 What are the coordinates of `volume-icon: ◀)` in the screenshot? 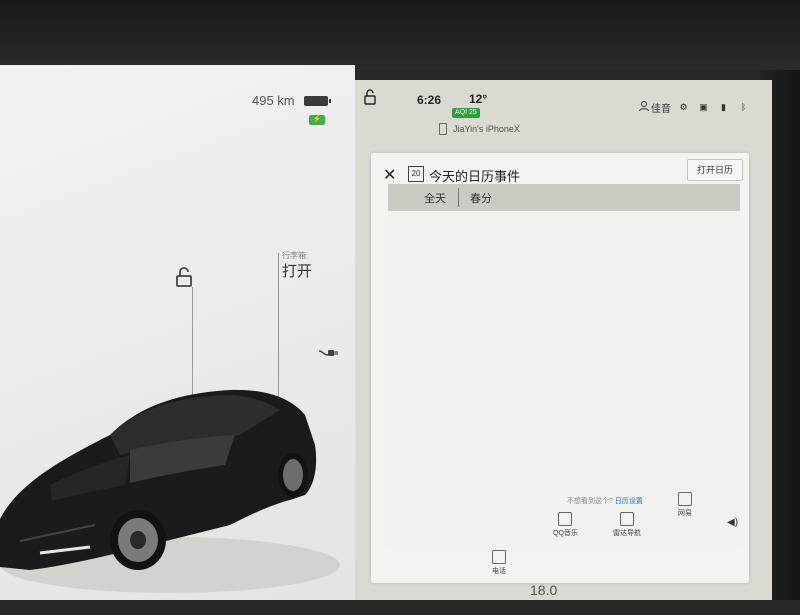 It's located at (732, 522).